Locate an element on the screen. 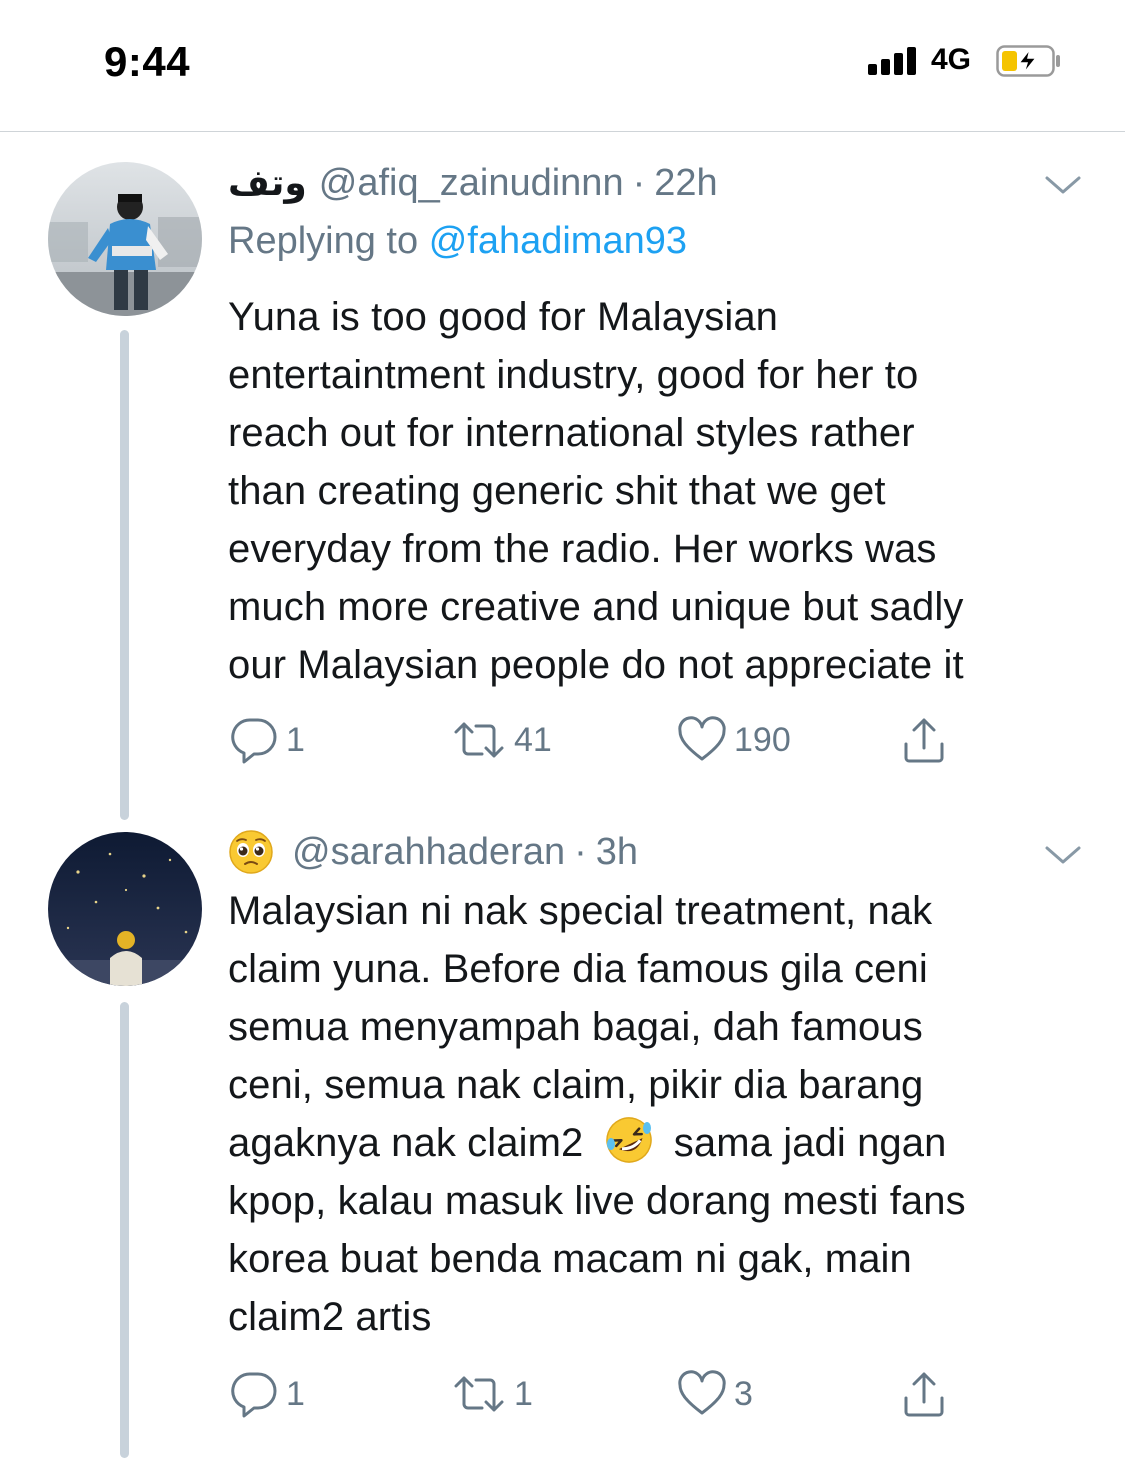 Image resolution: width=1125 pixels, height=1478 pixels. network-type: 4G is located at coordinates (951, 59).